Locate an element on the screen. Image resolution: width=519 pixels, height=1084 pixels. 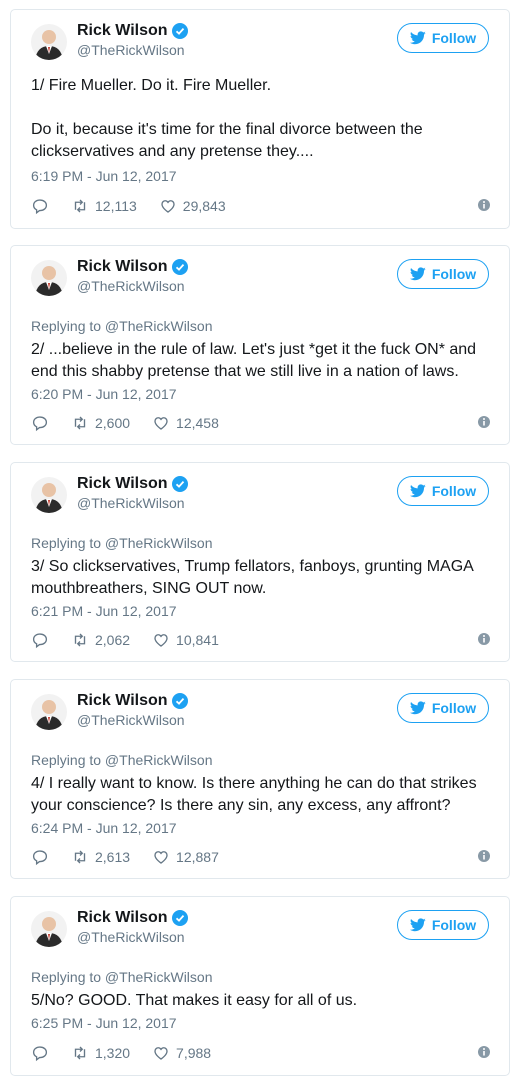
like-button: 10,841 is located at coordinates (185, 640).